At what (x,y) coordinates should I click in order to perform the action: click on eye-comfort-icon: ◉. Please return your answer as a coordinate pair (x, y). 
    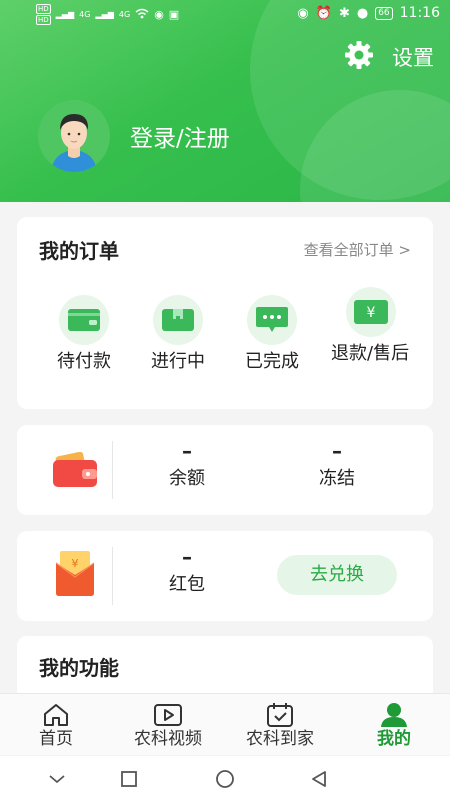
    Looking at the image, I should click on (303, 13).